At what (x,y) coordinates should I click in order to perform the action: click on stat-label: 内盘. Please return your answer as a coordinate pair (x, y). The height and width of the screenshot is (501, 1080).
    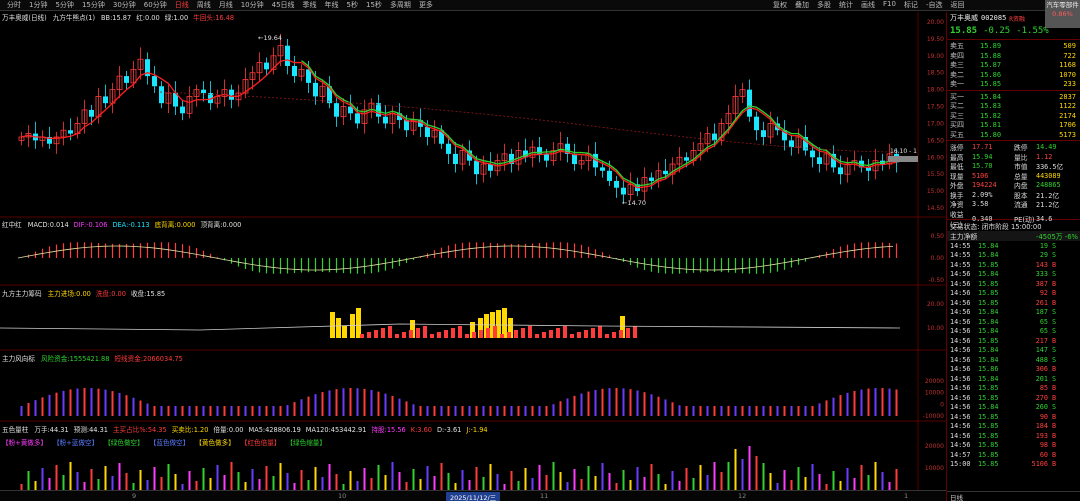
    Looking at the image, I should click on (1021, 186).